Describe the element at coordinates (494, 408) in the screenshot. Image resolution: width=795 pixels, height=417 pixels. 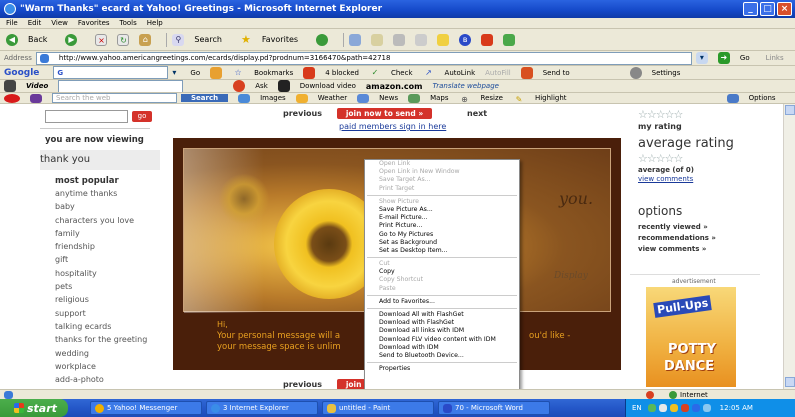
I see `taskbar-item-word: 70 - Microsoft Word` at that location.